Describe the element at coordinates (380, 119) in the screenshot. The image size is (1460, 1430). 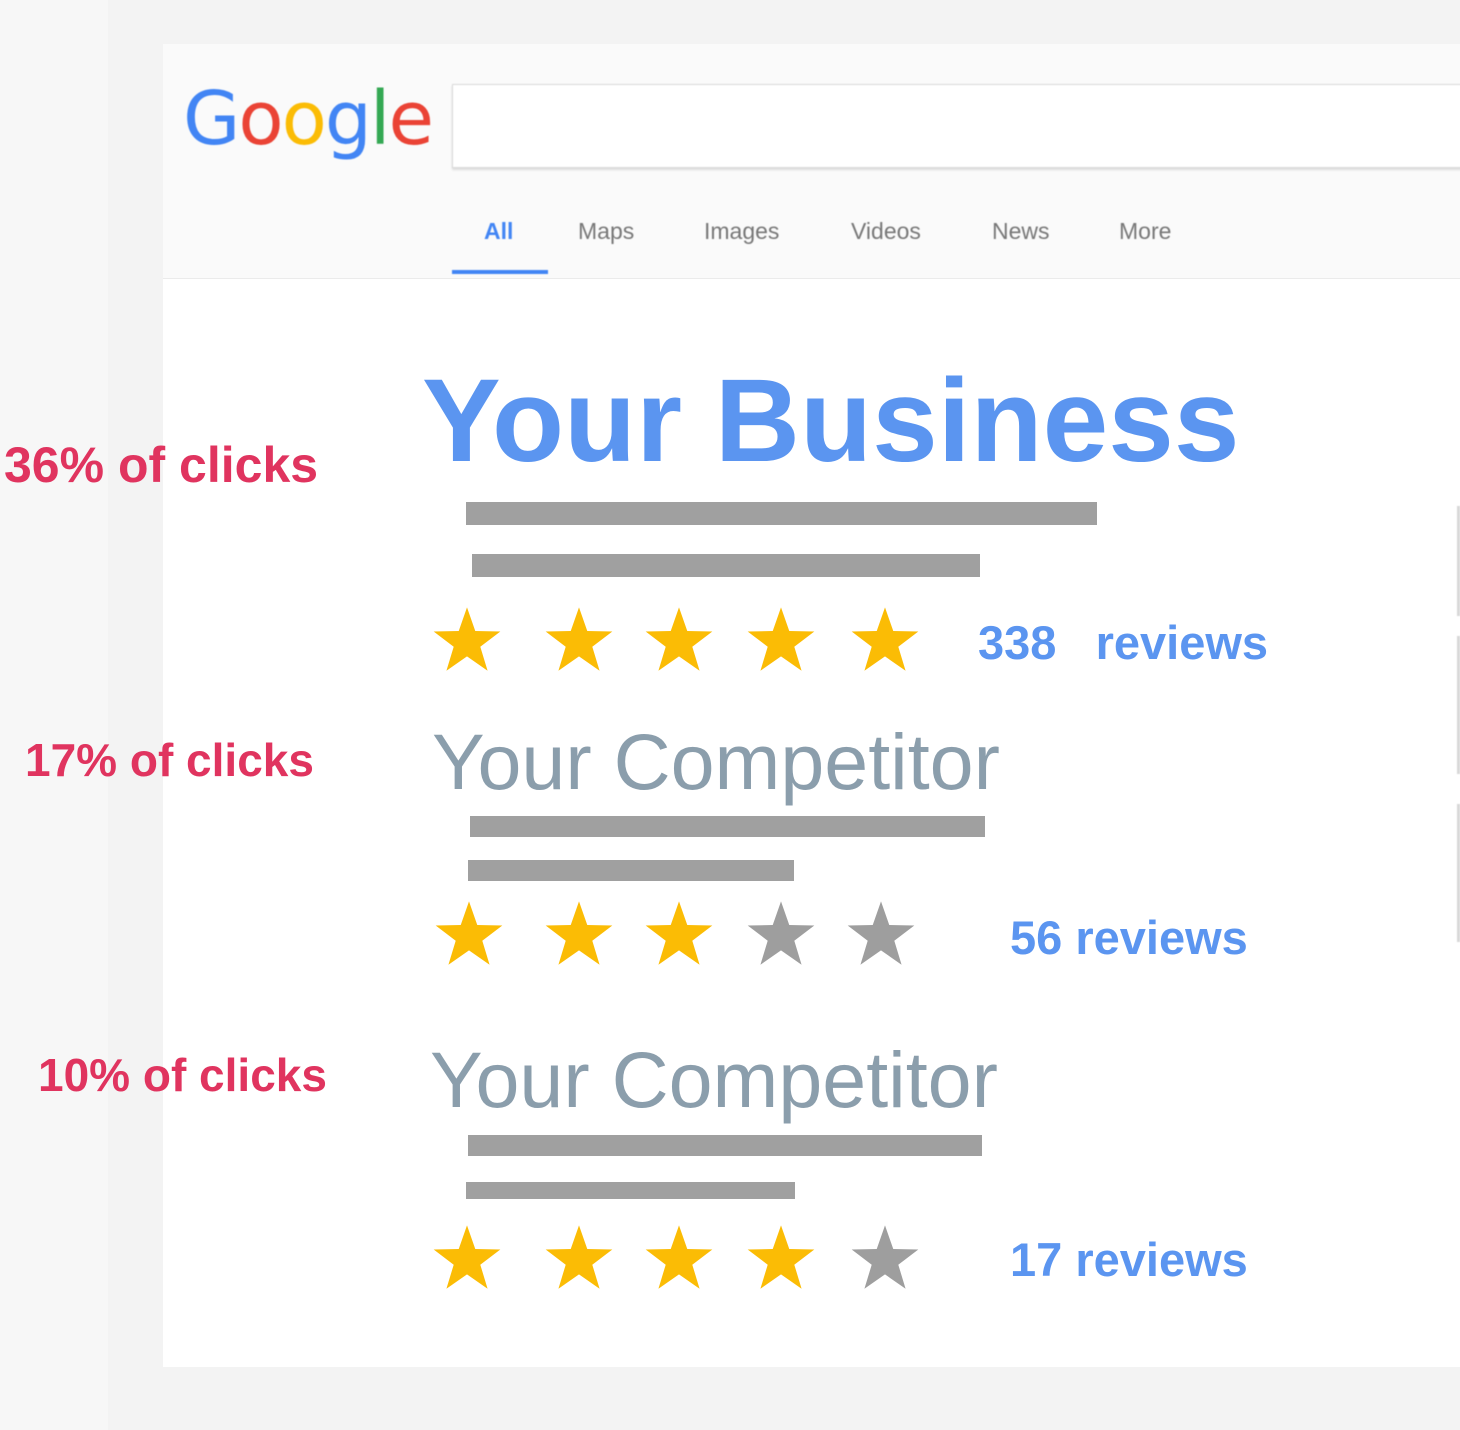
I see `logo-letter: l` at that location.